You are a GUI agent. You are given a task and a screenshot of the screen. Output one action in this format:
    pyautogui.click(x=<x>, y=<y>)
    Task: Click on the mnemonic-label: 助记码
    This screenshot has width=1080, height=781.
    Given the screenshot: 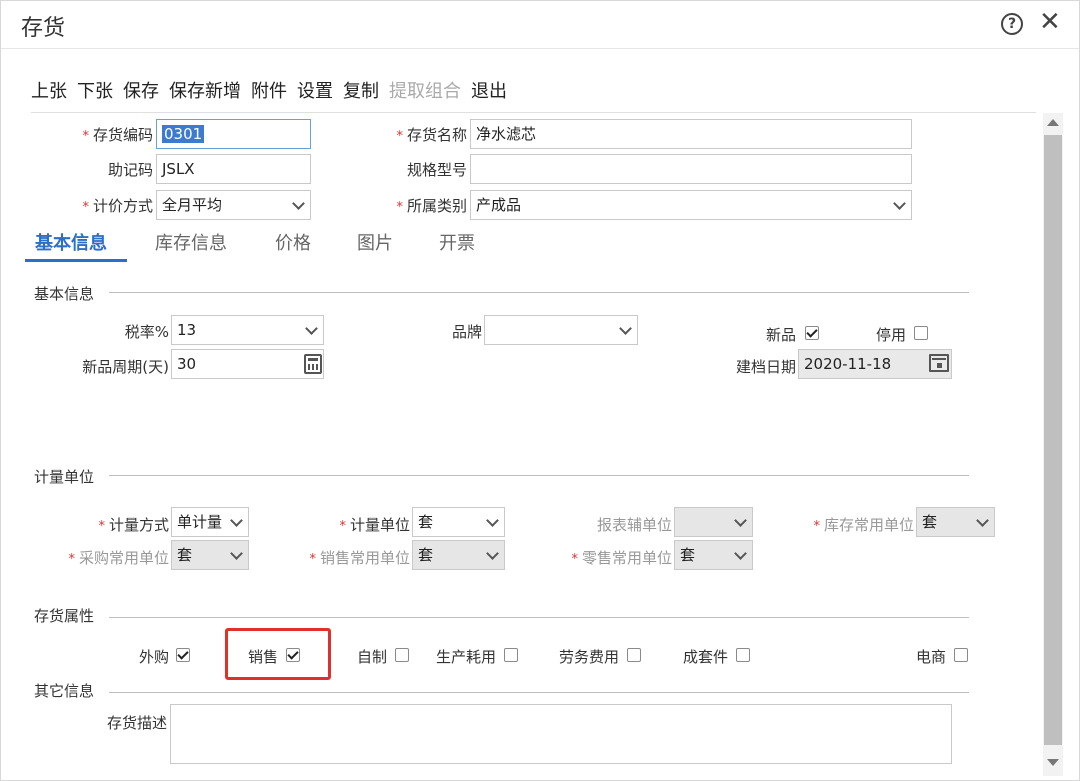 What is the action you would take?
    pyautogui.click(x=130, y=170)
    